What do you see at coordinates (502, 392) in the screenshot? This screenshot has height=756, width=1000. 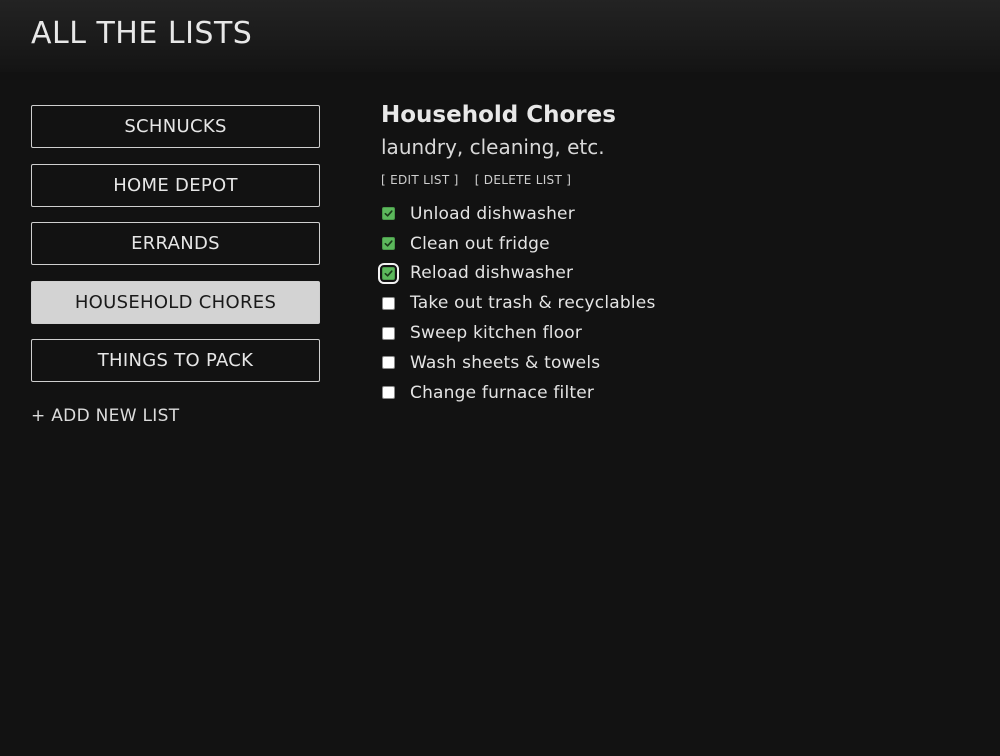 I see `item-label: Change furnace filter` at bounding box center [502, 392].